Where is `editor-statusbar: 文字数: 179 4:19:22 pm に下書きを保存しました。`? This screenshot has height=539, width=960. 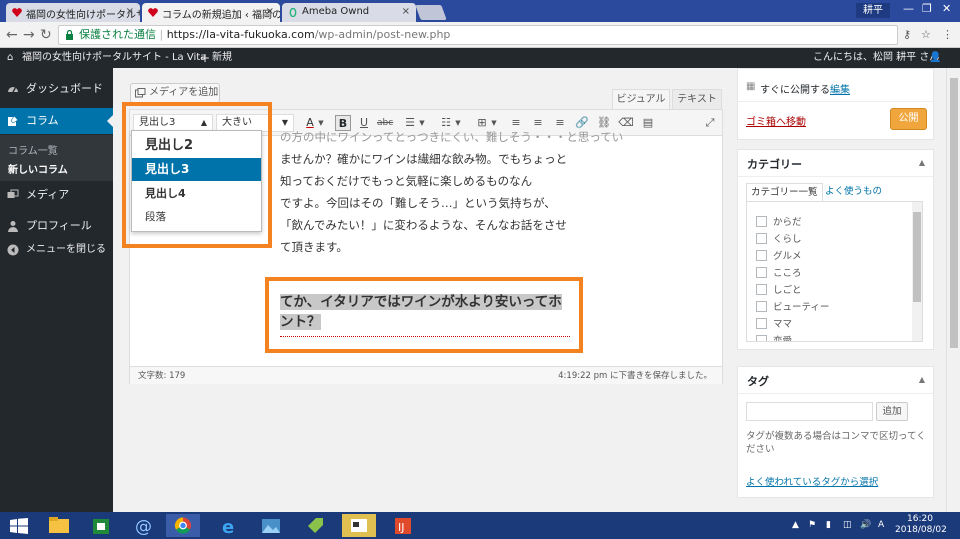
editor-statusbar: 文字数: 179 4:19:22 pm に下書きを保存しました。 is located at coordinates (426, 375).